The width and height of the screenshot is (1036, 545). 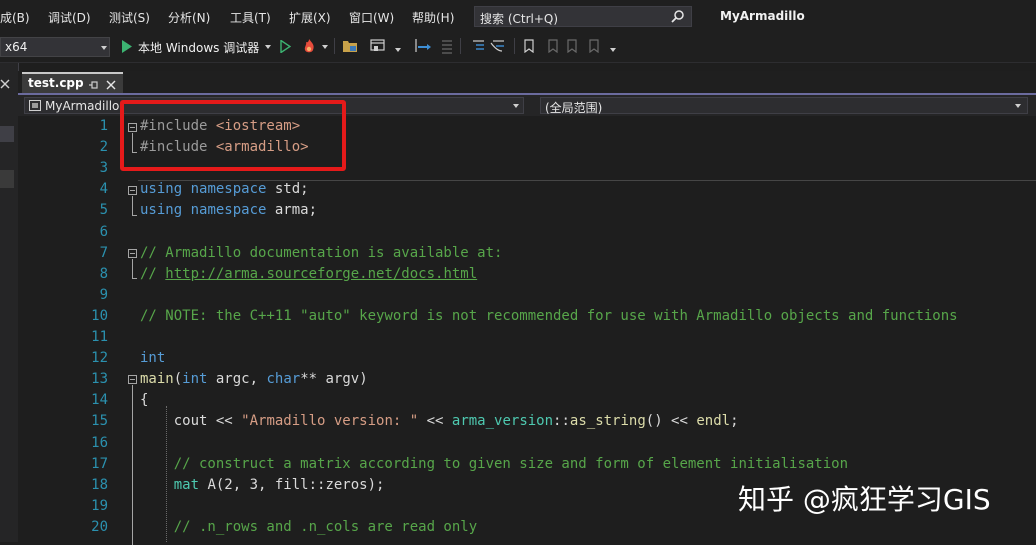 I want to click on menu-tools: 工具(T), so click(x=250, y=17).